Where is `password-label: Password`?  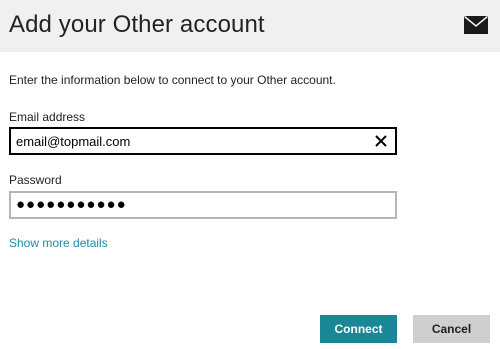
password-label: Password is located at coordinates (35, 180).